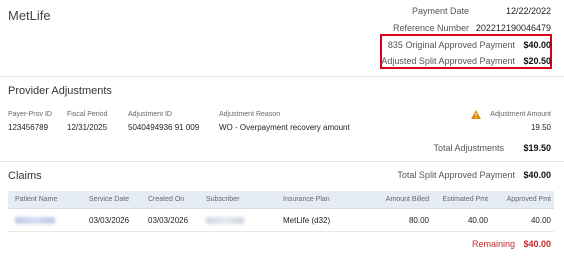 The height and width of the screenshot is (260, 564). What do you see at coordinates (25, 176) in the screenshot?
I see `claims-title: Claims` at bounding box center [25, 176].